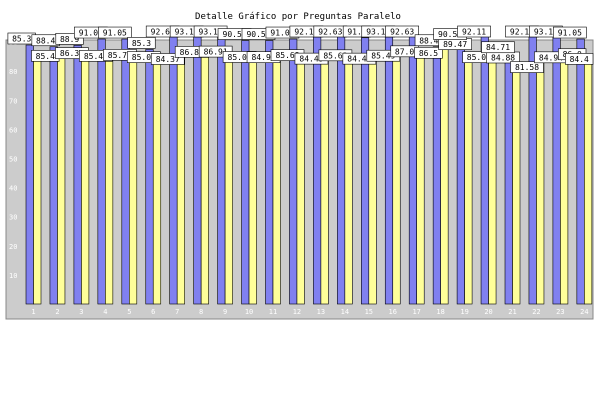 The image size is (600, 400). Describe the element at coordinates (536, 312) in the screenshot. I see `x-tick-label: 22` at that location.